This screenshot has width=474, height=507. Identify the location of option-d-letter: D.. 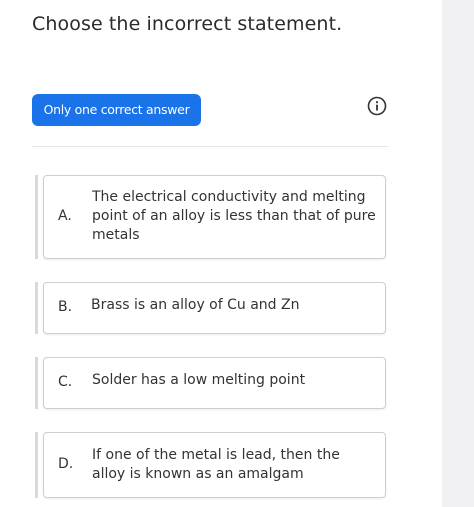
(66, 464).